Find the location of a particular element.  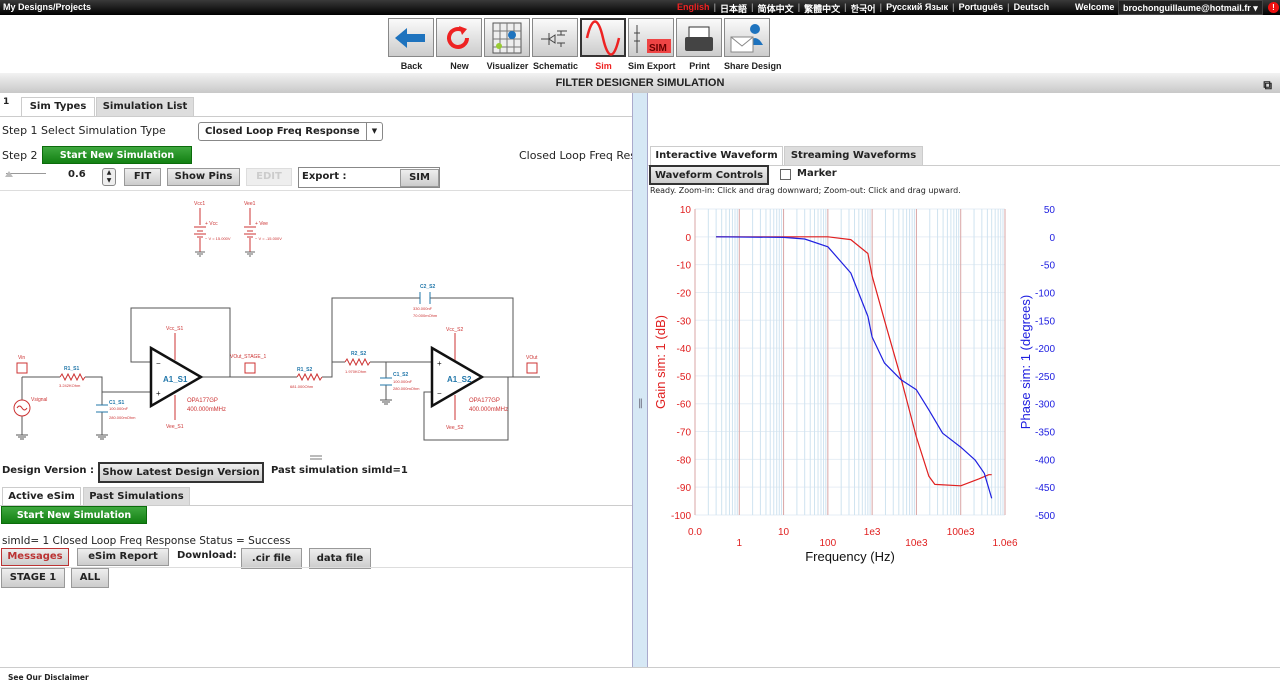

stage1-button: STAGE 1 is located at coordinates (33, 578).